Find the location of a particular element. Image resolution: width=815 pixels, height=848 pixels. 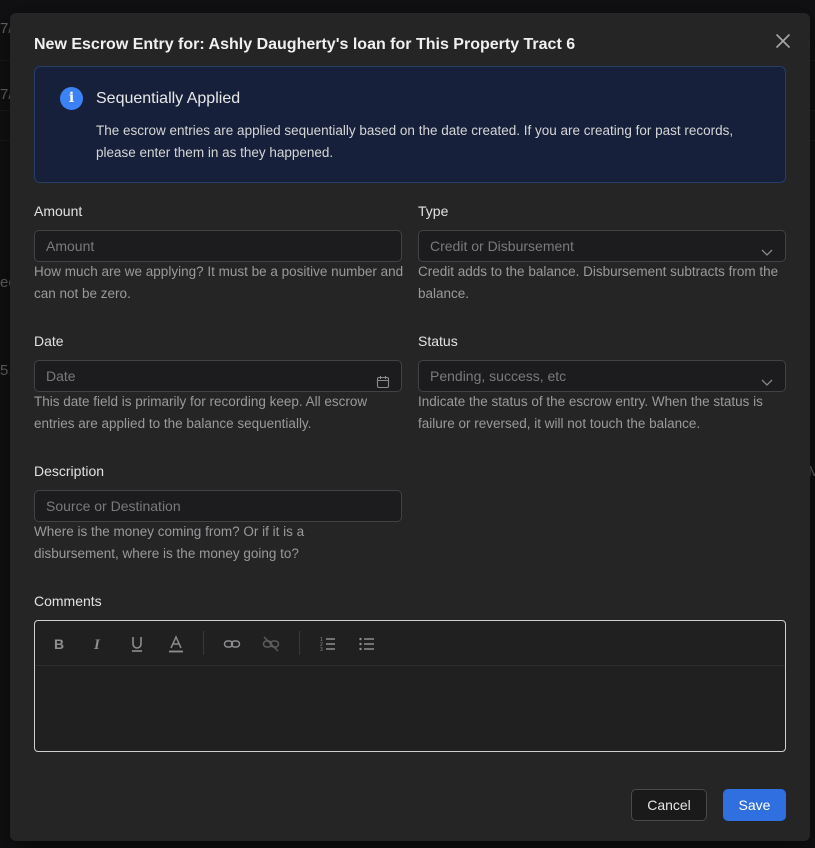

type-label: Type is located at coordinates (433, 211).